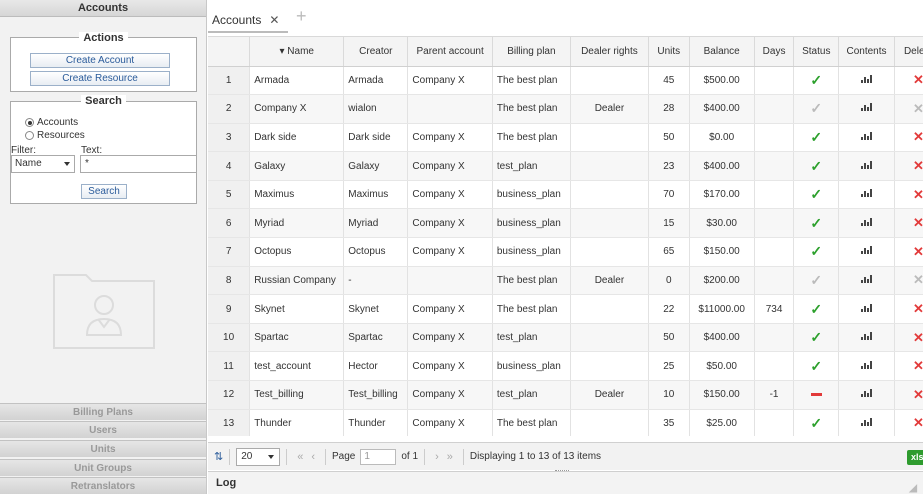 The image size is (923, 494). Describe the element at coordinates (313, 457) in the screenshot. I see `prev-page-icon: ‹` at that location.